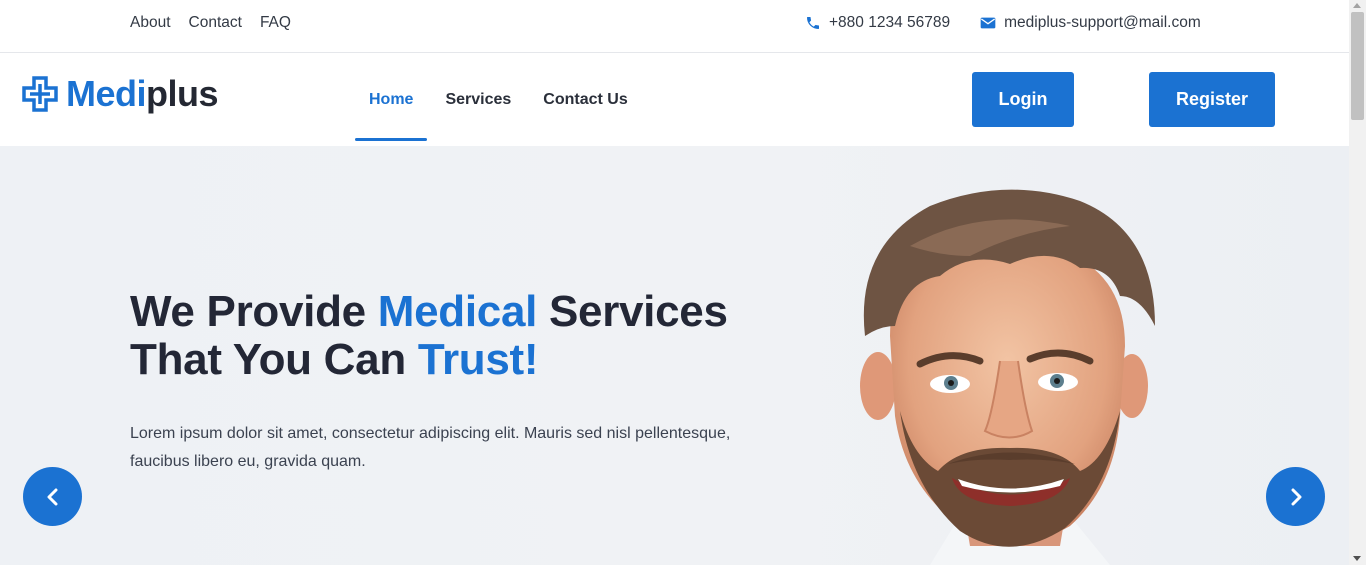 The image size is (1366, 565). I want to click on support-email: mediplus-support@mail.com, so click(1102, 23).